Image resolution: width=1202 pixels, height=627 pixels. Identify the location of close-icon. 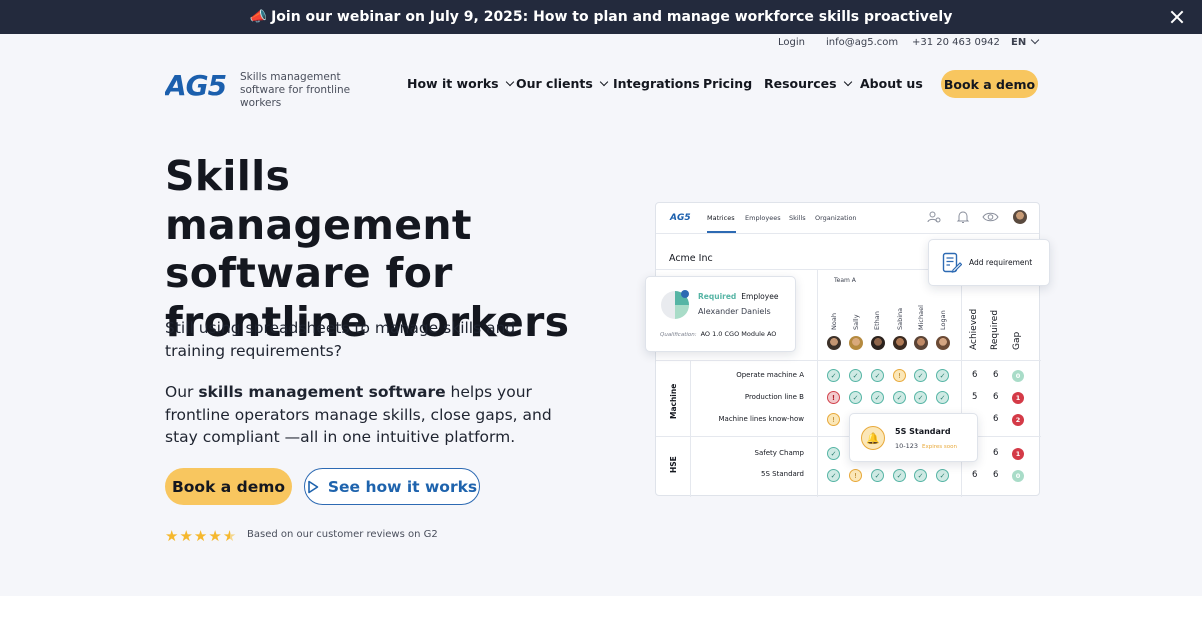
(1177, 17).